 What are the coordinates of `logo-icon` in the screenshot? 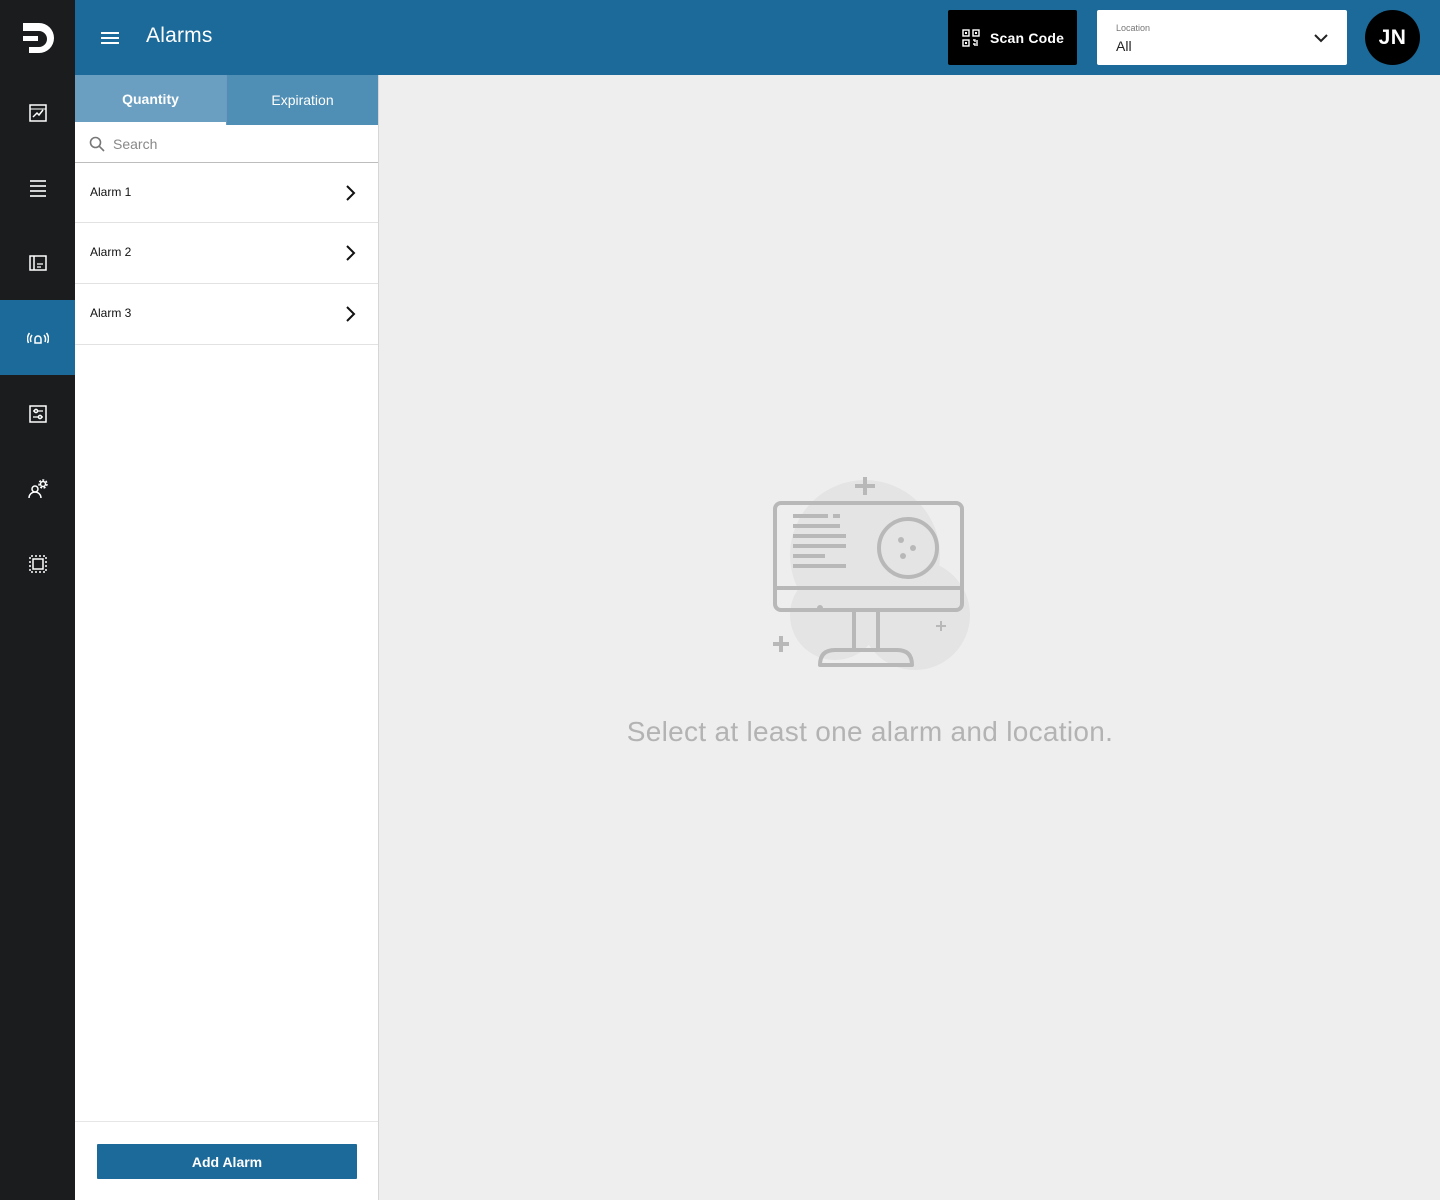 It's located at (38, 37).